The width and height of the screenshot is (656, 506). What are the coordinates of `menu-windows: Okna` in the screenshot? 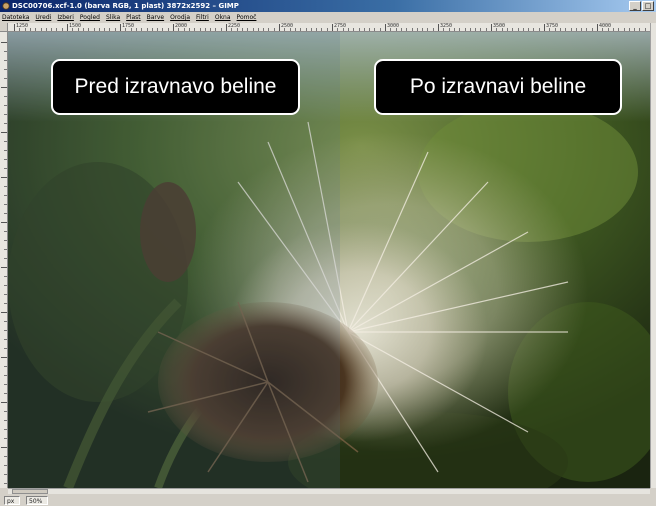 It's located at (223, 17).